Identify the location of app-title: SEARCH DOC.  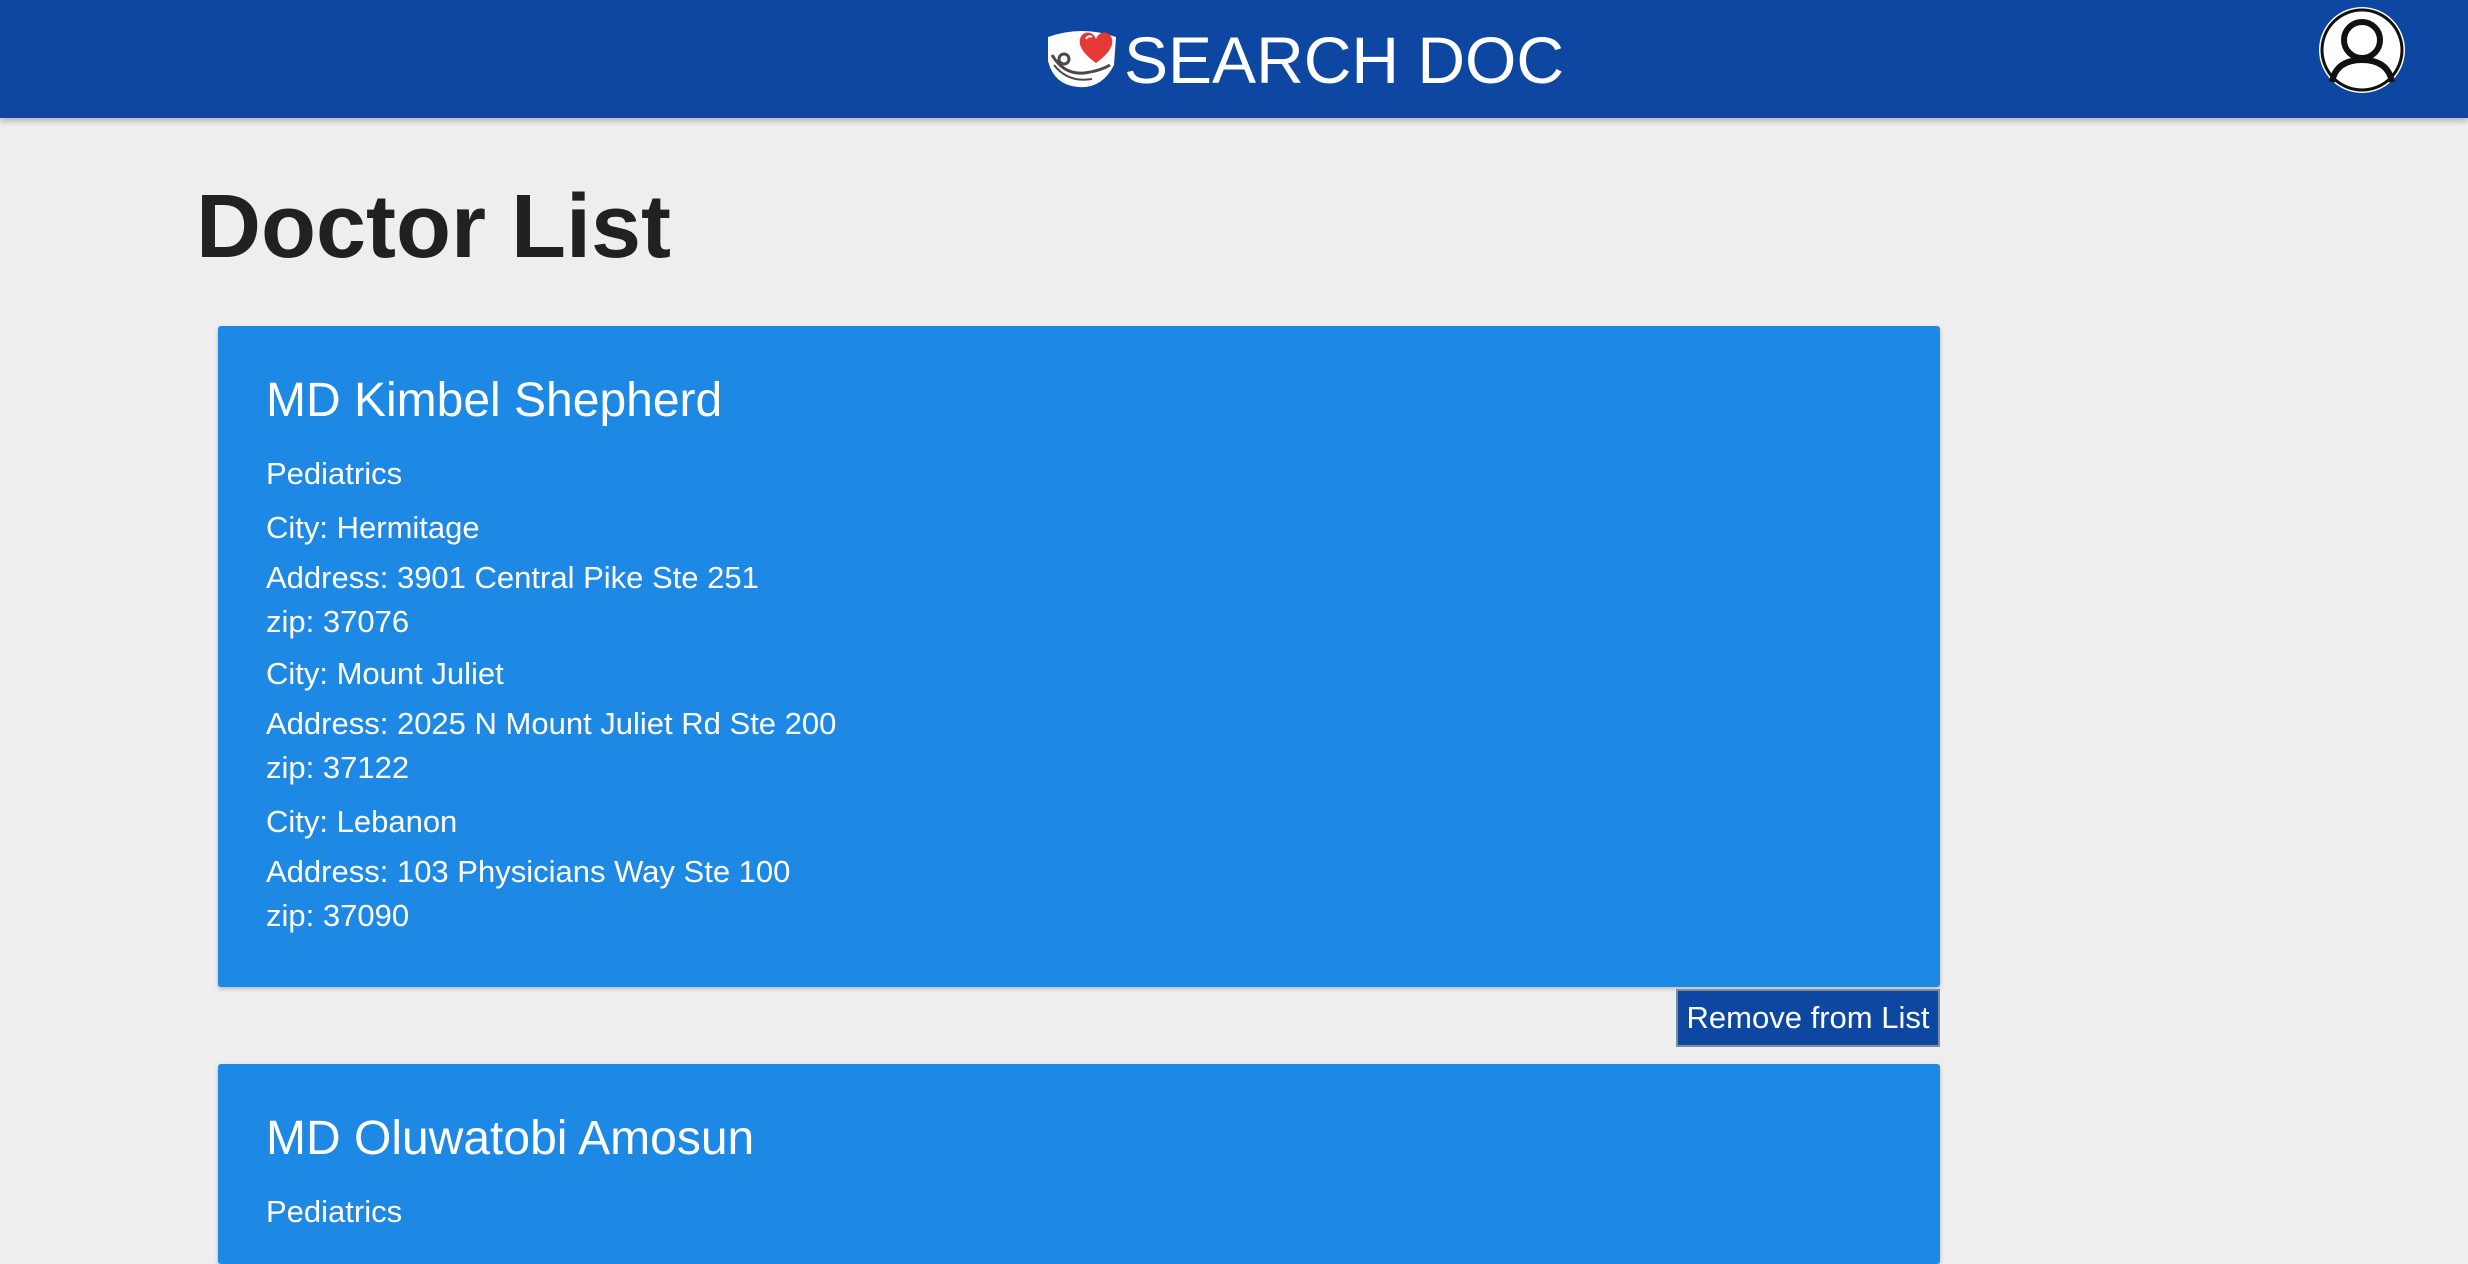
(1344, 60).